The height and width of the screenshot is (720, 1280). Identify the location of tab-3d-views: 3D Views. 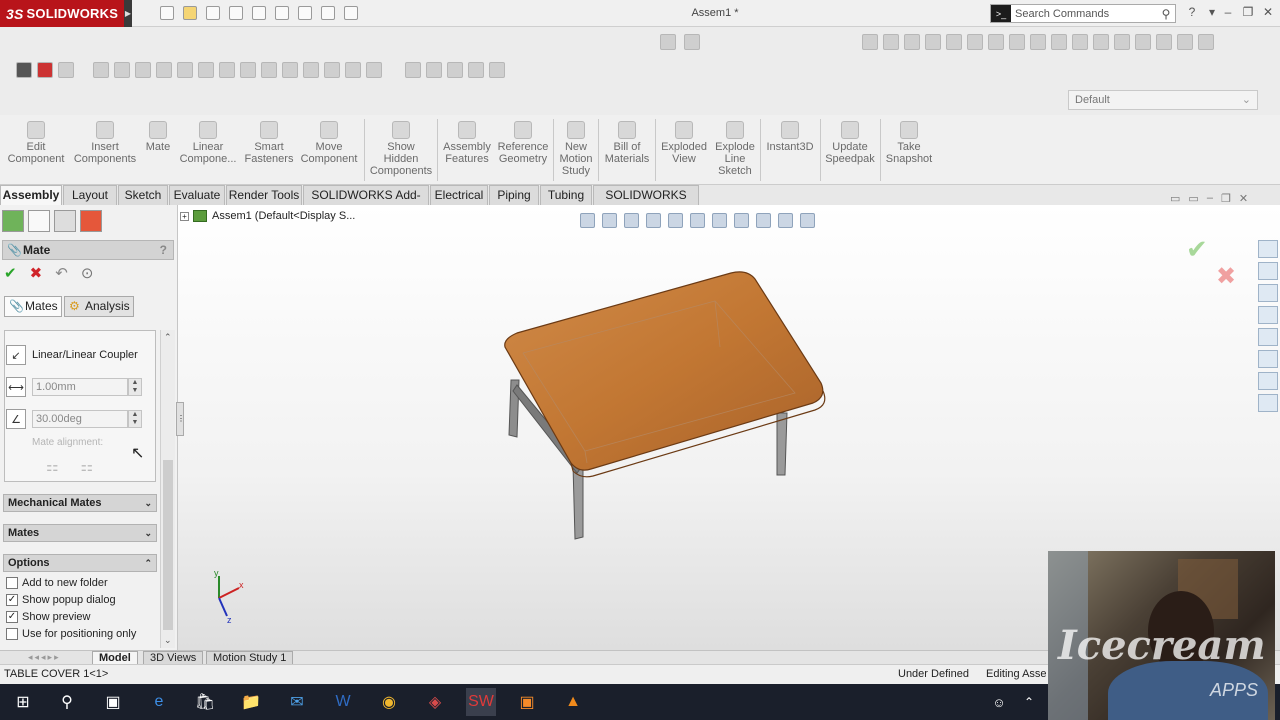
(173, 658).